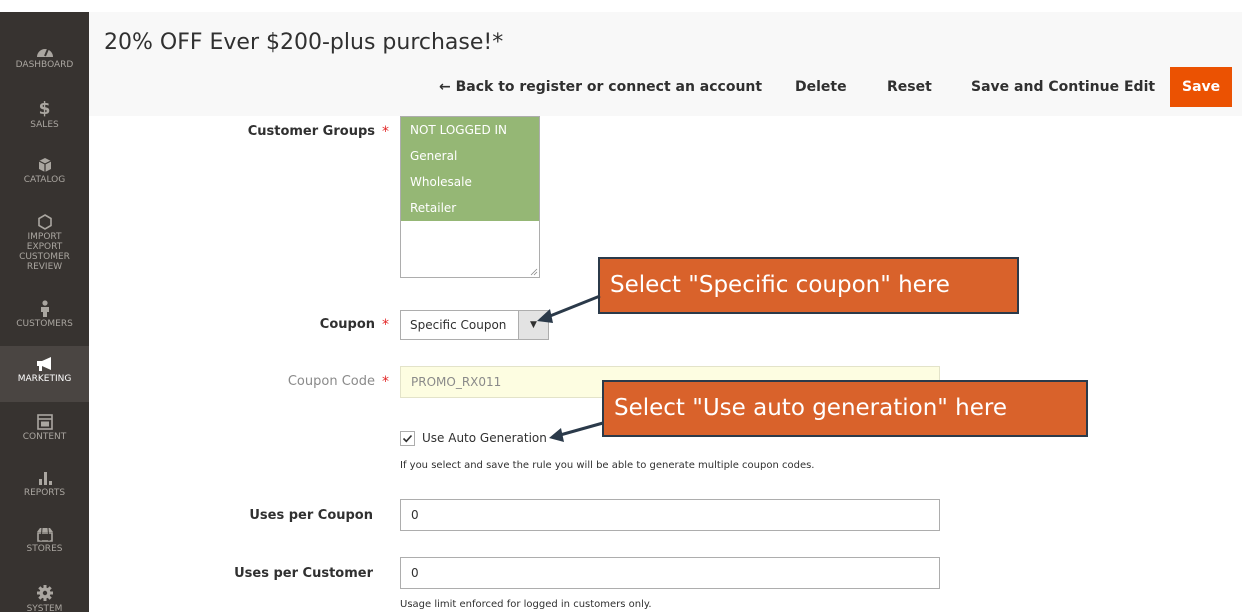 The height and width of the screenshot is (612, 1242). I want to click on callout-arrows, so click(570, 368).